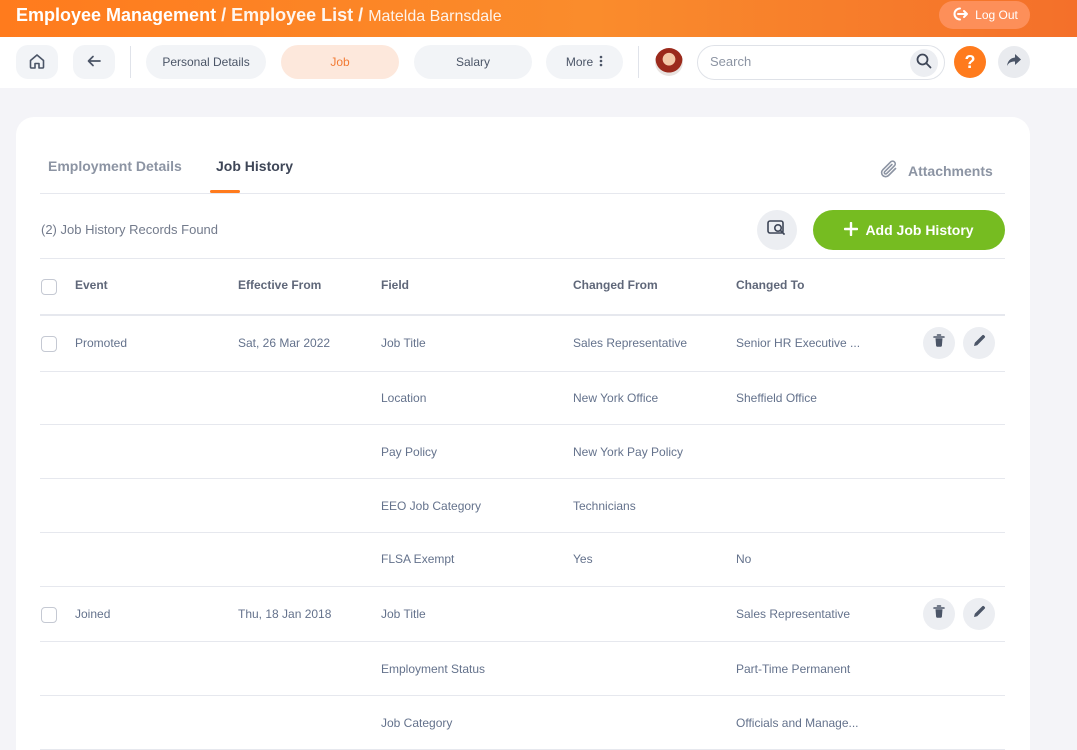 The height and width of the screenshot is (750, 1077). I want to click on add-job-history-label: Add Job History, so click(919, 230).